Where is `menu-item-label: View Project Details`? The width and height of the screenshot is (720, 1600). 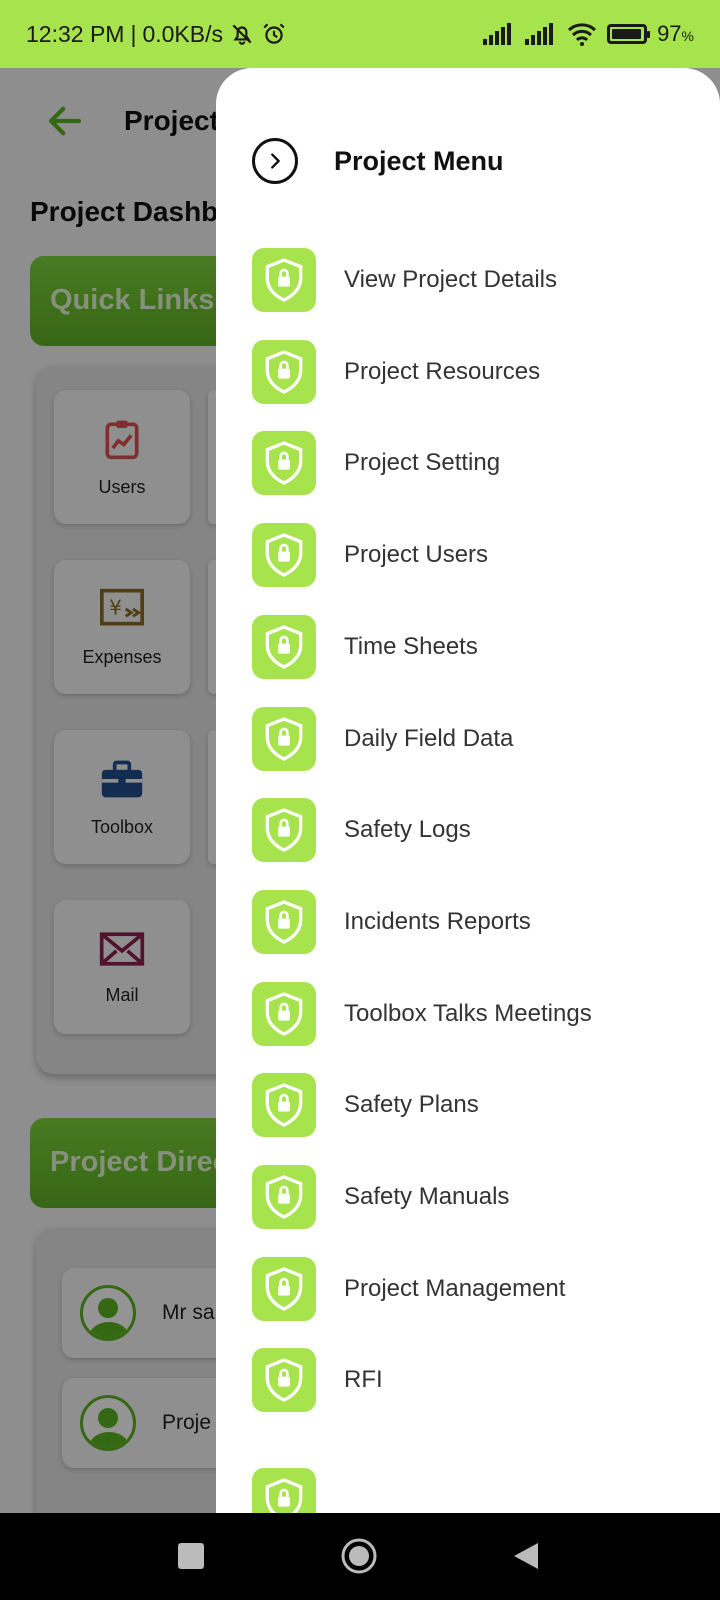
menu-item-label: View Project Details is located at coordinates (450, 279).